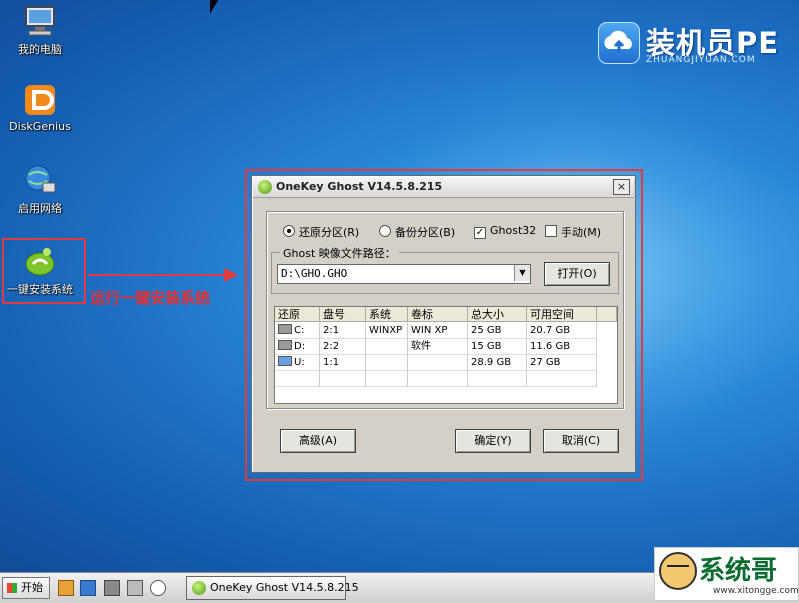 The height and width of the screenshot is (603, 799). What do you see at coordinates (289, 231) in the screenshot?
I see `radio-selected-icon` at bounding box center [289, 231].